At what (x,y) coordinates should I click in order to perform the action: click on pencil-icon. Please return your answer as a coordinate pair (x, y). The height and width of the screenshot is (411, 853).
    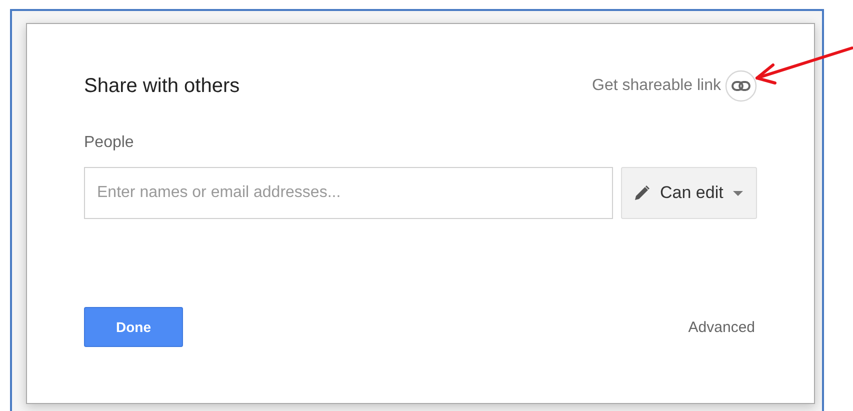
    Looking at the image, I should click on (642, 193).